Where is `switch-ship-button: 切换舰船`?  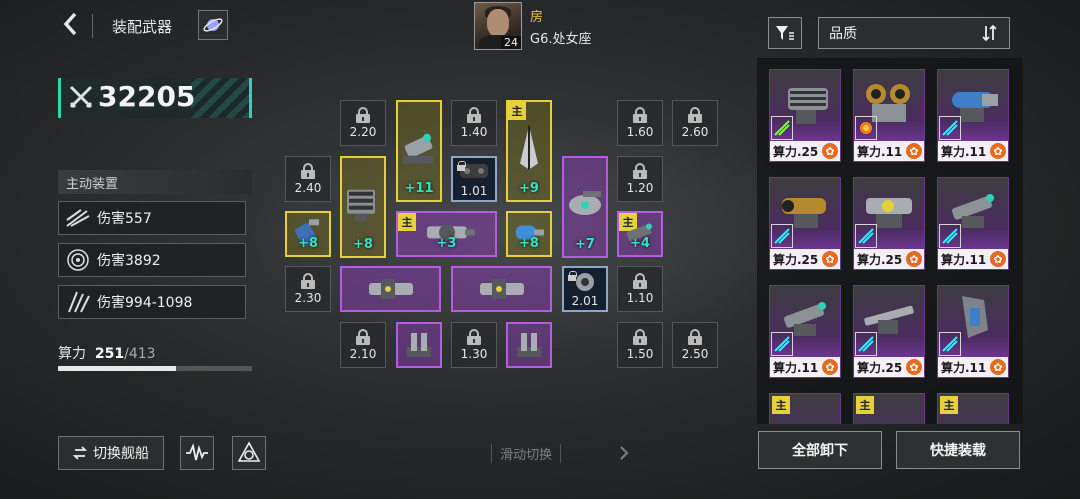 switch-ship-button: 切换舰船 is located at coordinates (111, 453).